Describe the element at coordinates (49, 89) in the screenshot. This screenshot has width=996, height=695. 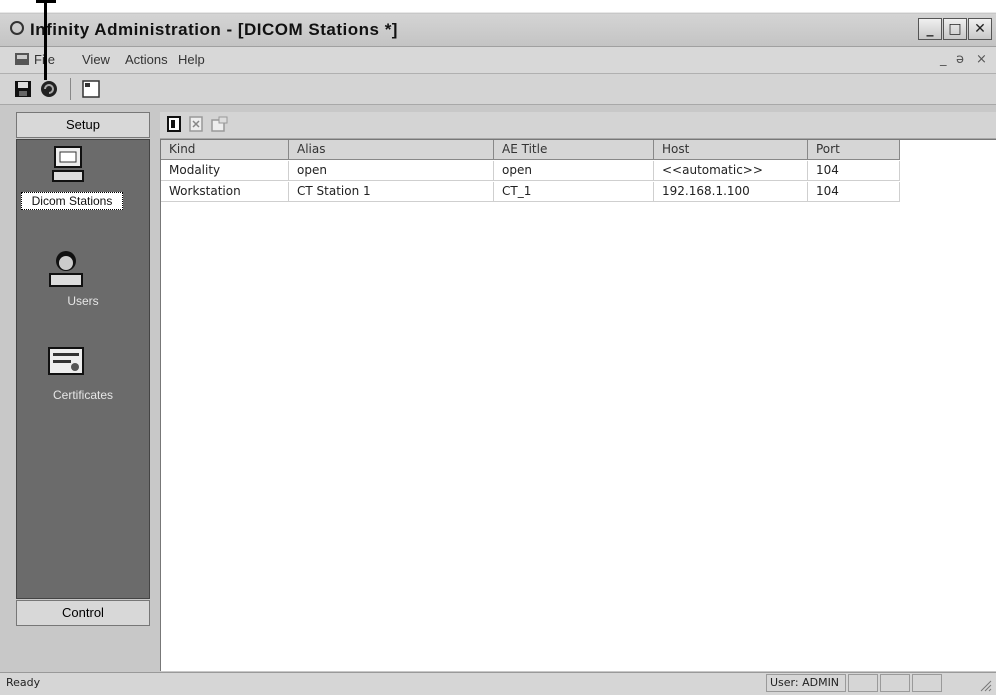
I see `refresh-icon` at that location.